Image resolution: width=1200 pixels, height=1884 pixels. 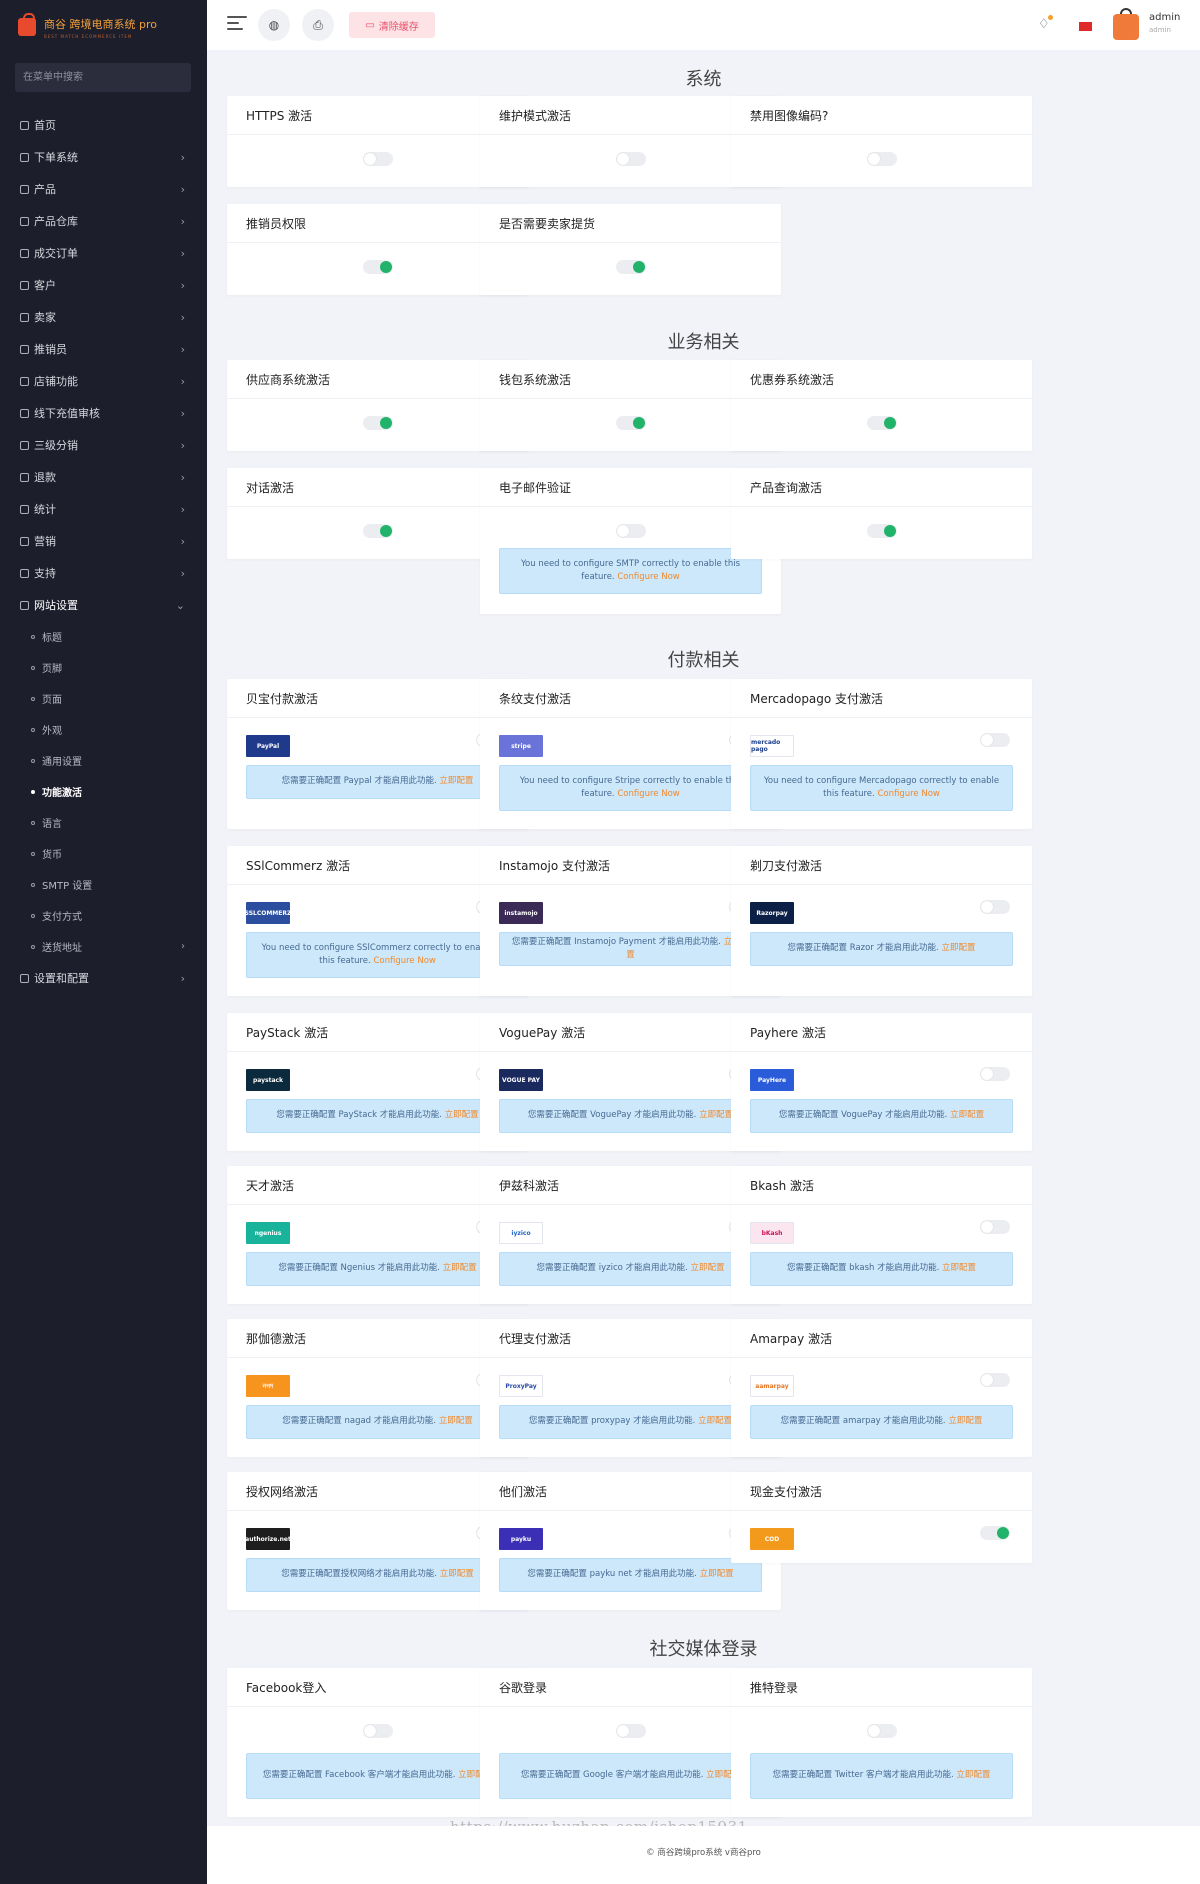 I want to click on bell-icon: ♢, so click(x=1045, y=23).